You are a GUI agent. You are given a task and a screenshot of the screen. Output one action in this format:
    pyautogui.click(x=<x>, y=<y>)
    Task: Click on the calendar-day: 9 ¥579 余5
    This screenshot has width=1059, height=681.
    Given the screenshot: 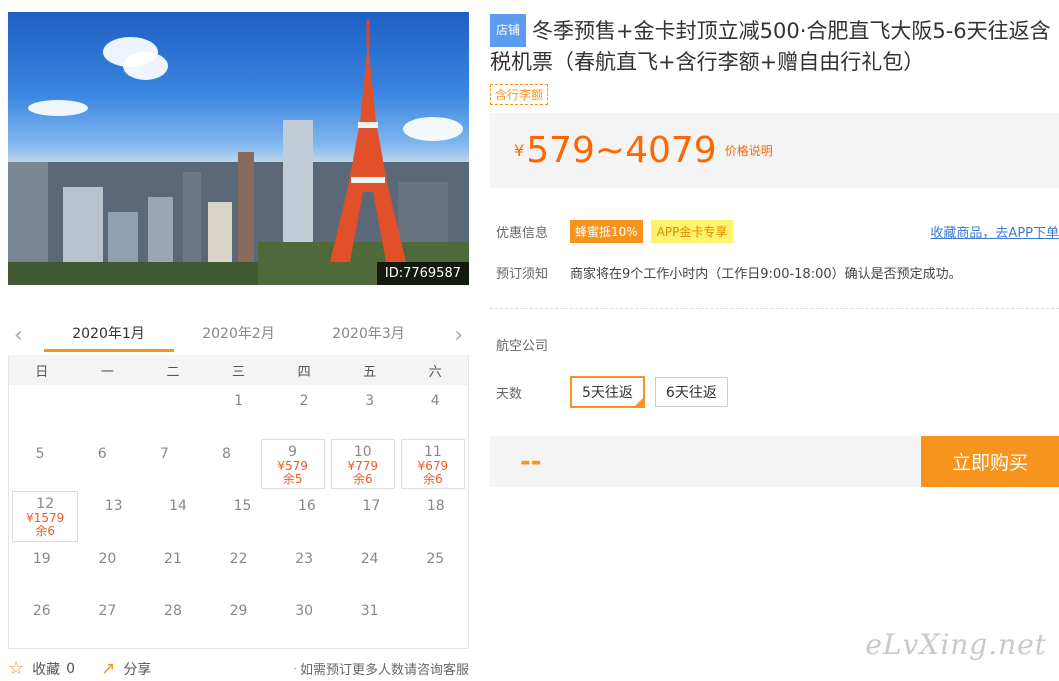 What is the action you would take?
    pyautogui.click(x=292, y=463)
    